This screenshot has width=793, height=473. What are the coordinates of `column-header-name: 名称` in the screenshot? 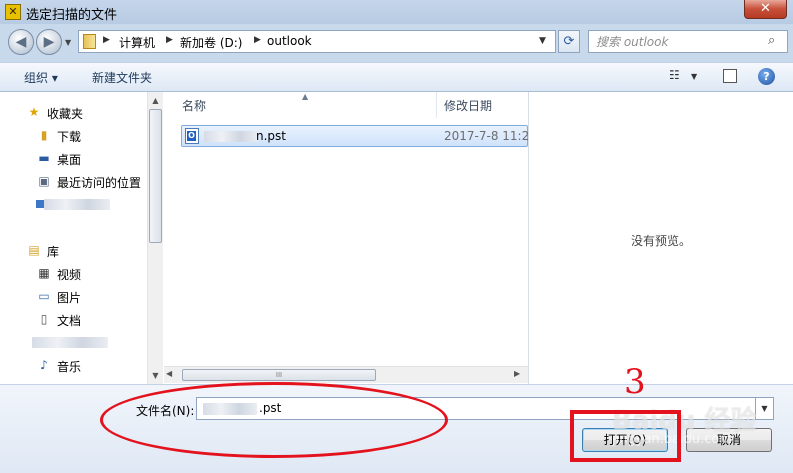 It's located at (194, 105).